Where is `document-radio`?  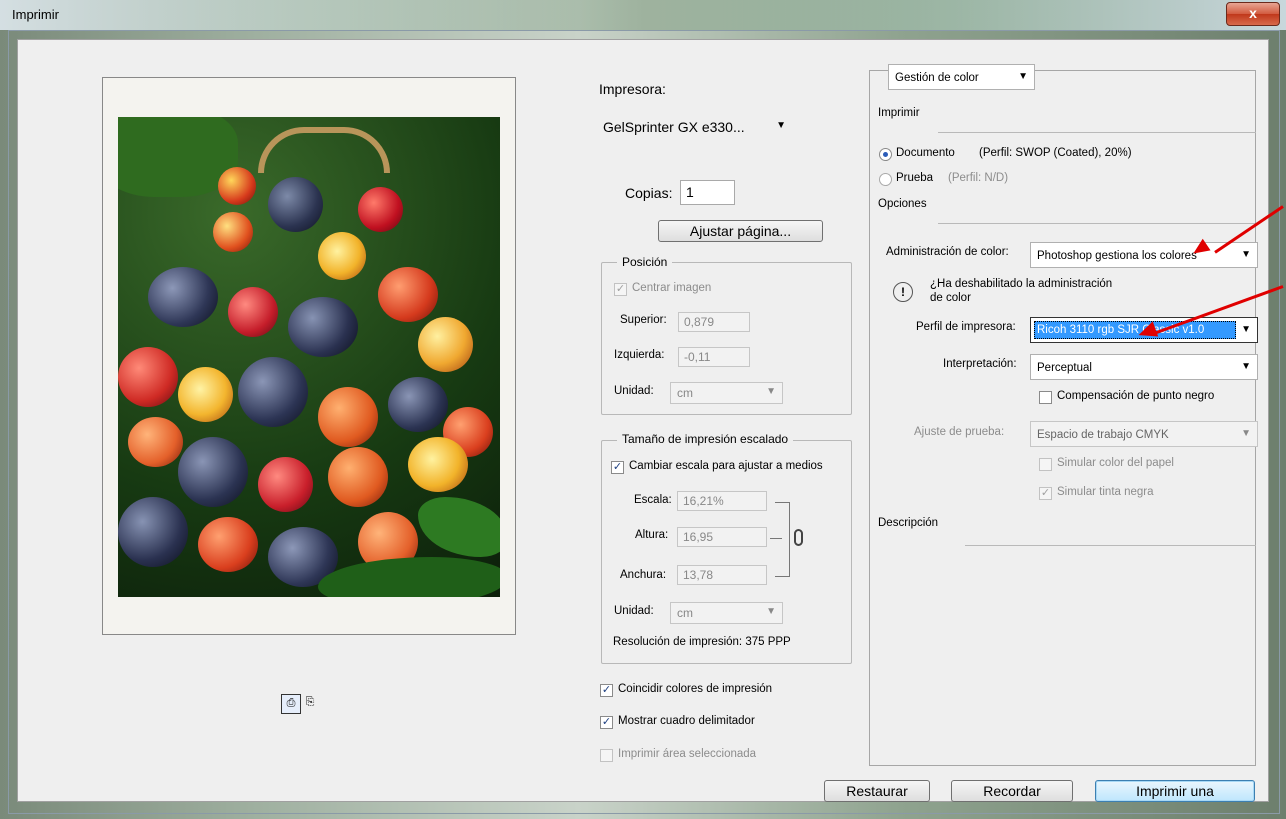 document-radio is located at coordinates (885, 154).